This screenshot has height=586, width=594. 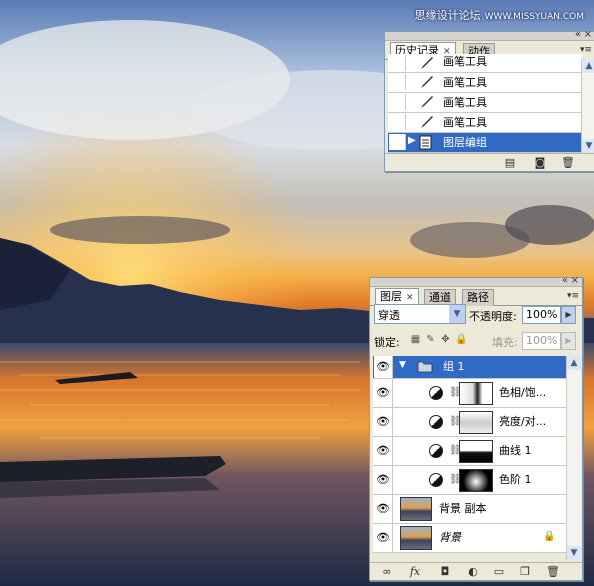 What do you see at coordinates (475, 341) in the screenshot?
I see `lock-row: 锁定: ▦ ✎ ✥ 🔒 填充: 100% ▶` at bounding box center [475, 341].